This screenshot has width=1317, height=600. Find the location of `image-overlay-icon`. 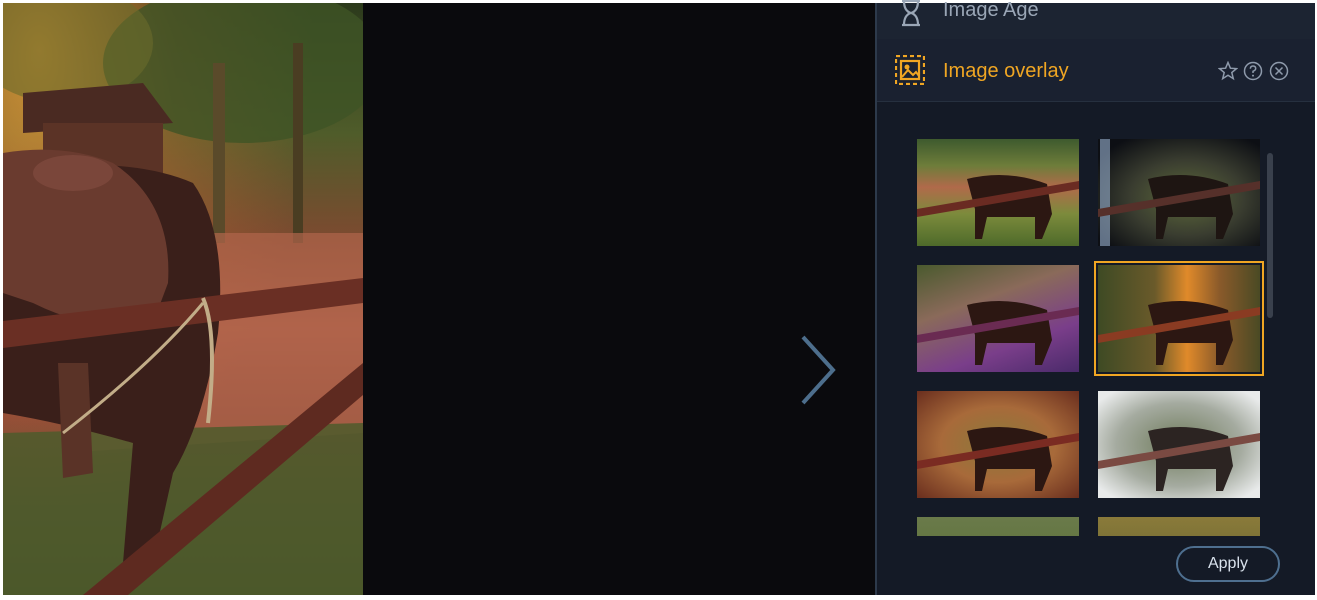

image-overlay-icon is located at coordinates (910, 70).